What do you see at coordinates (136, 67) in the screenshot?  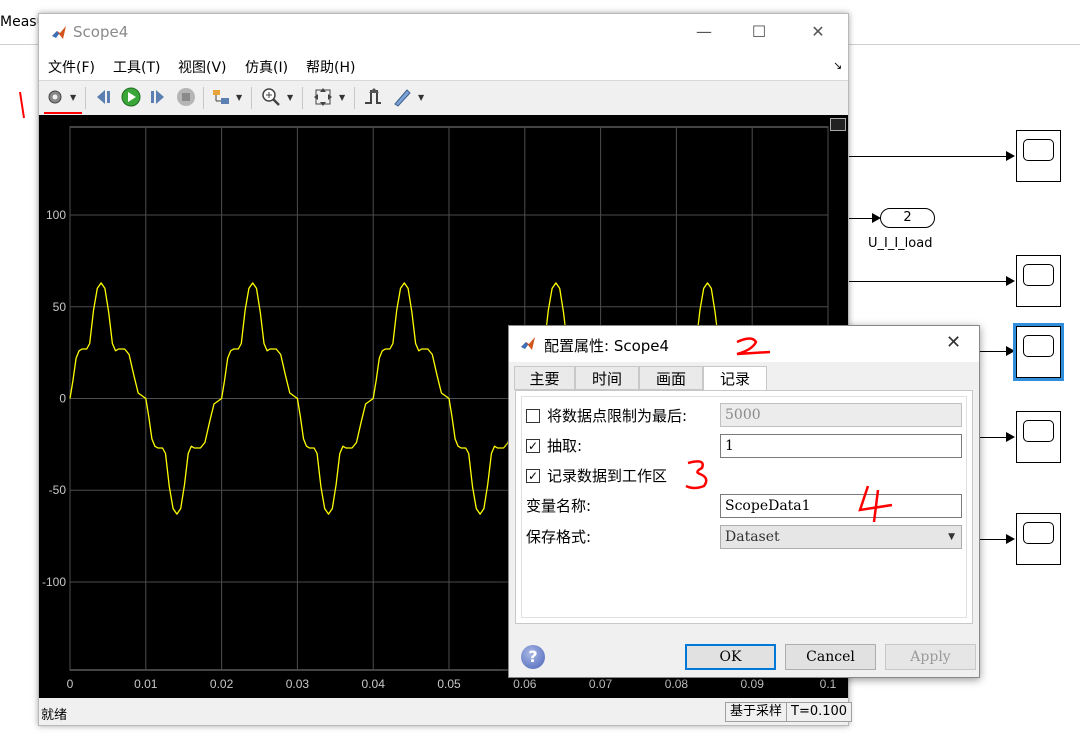 I see `menu-tools: 工具(T)` at bounding box center [136, 67].